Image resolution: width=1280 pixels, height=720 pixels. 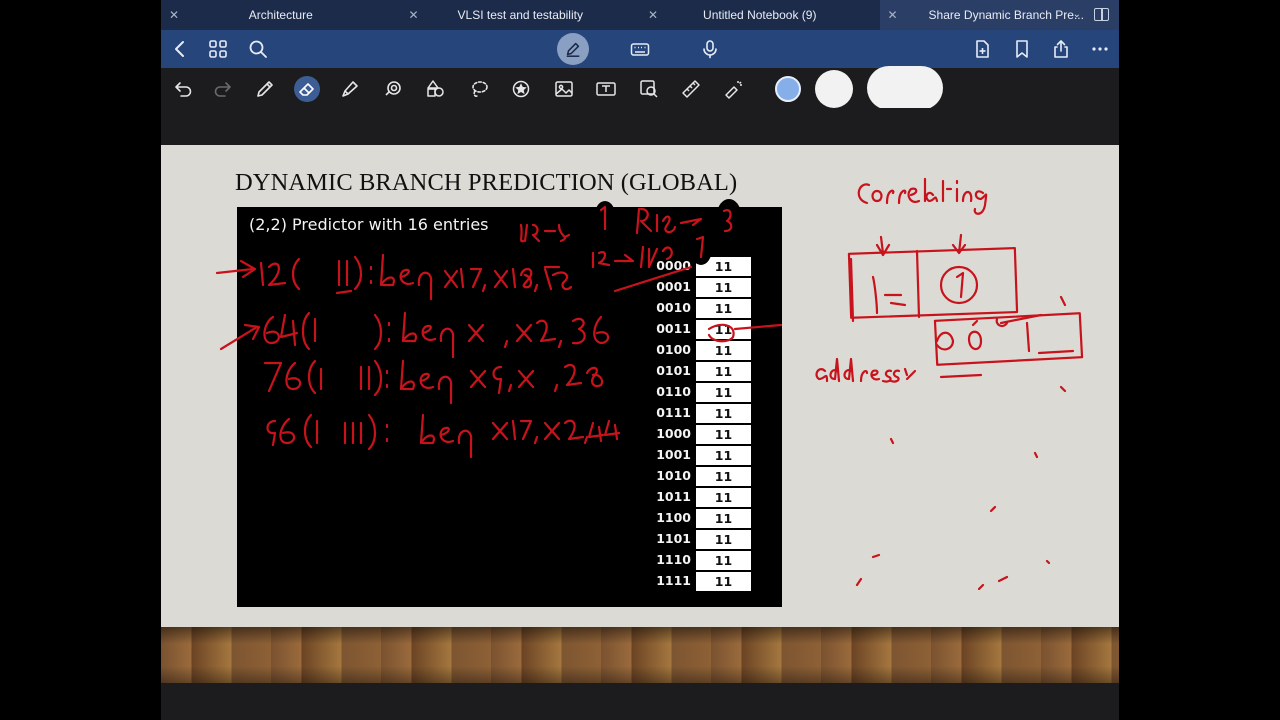 I want to click on search-icon, so click(x=258, y=49).